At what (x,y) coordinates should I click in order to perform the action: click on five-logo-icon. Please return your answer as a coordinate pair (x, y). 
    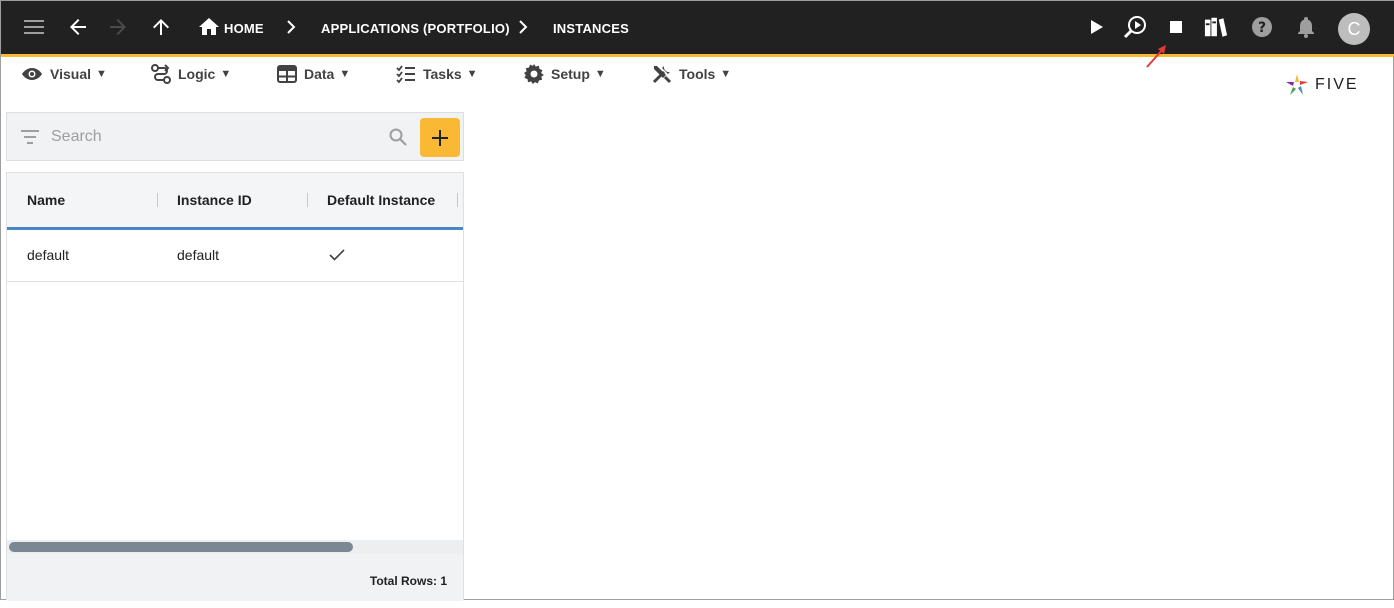
    Looking at the image, I should click on (1297, 84).